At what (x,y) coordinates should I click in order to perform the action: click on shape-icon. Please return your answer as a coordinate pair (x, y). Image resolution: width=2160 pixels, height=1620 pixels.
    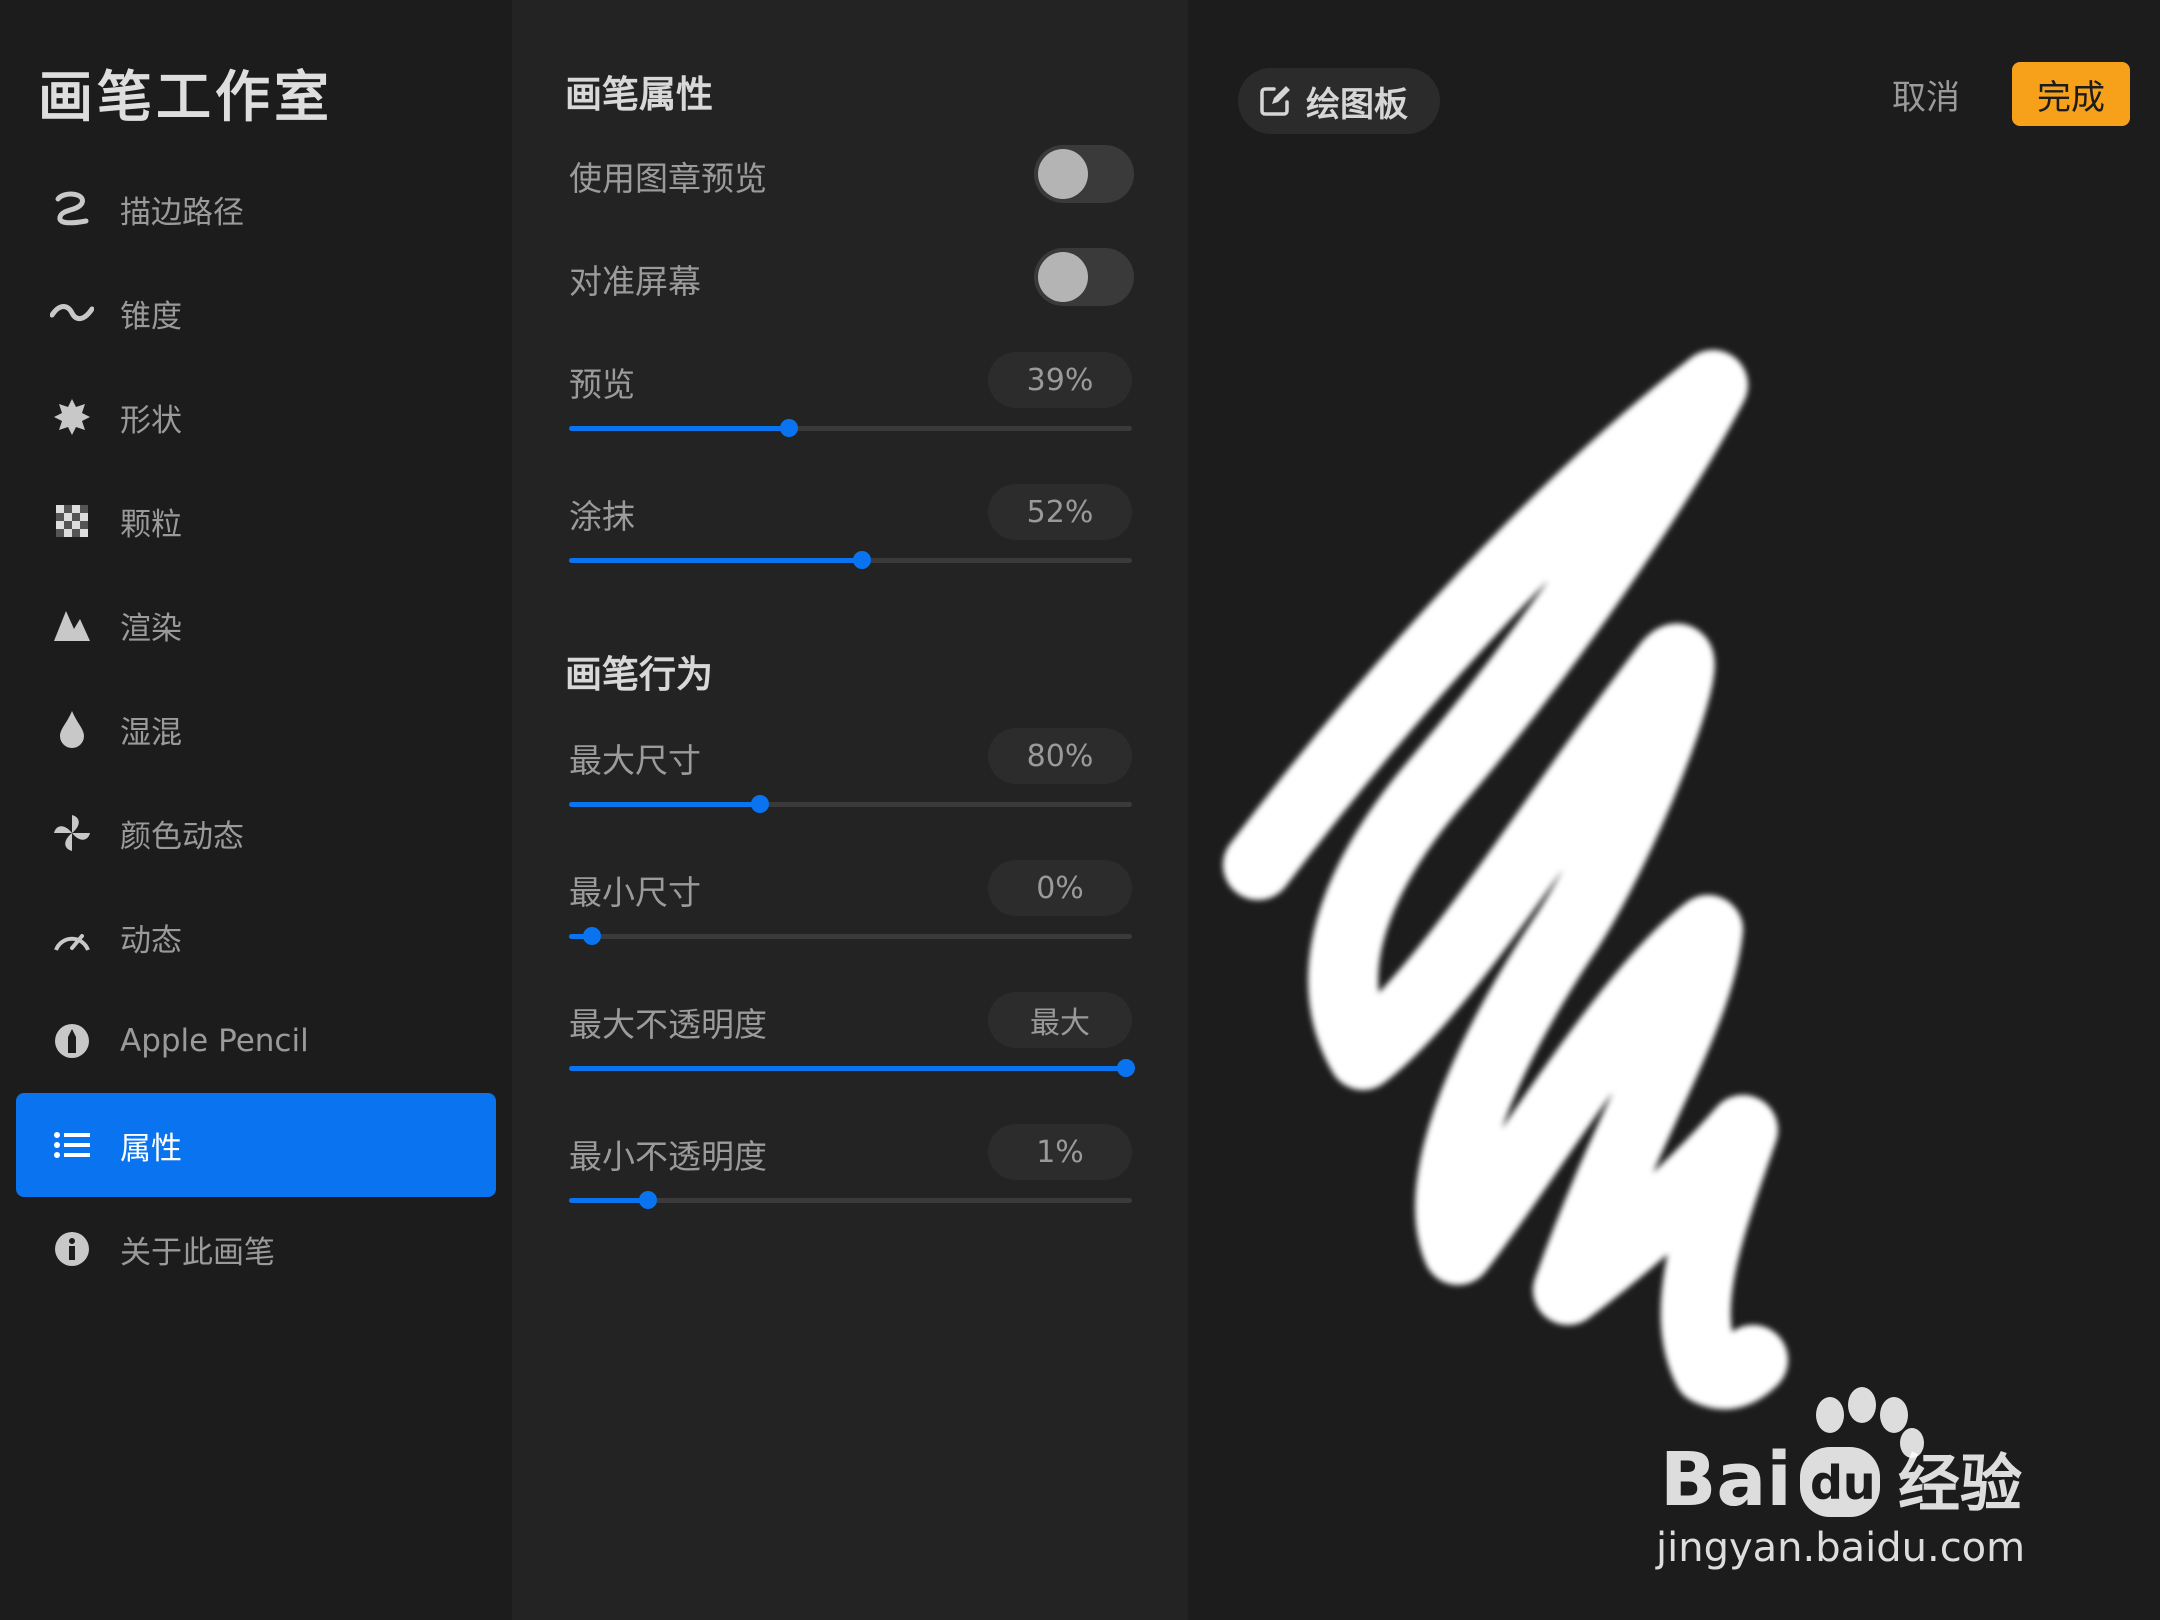
    Looking at the image, I should click on (72, 417).